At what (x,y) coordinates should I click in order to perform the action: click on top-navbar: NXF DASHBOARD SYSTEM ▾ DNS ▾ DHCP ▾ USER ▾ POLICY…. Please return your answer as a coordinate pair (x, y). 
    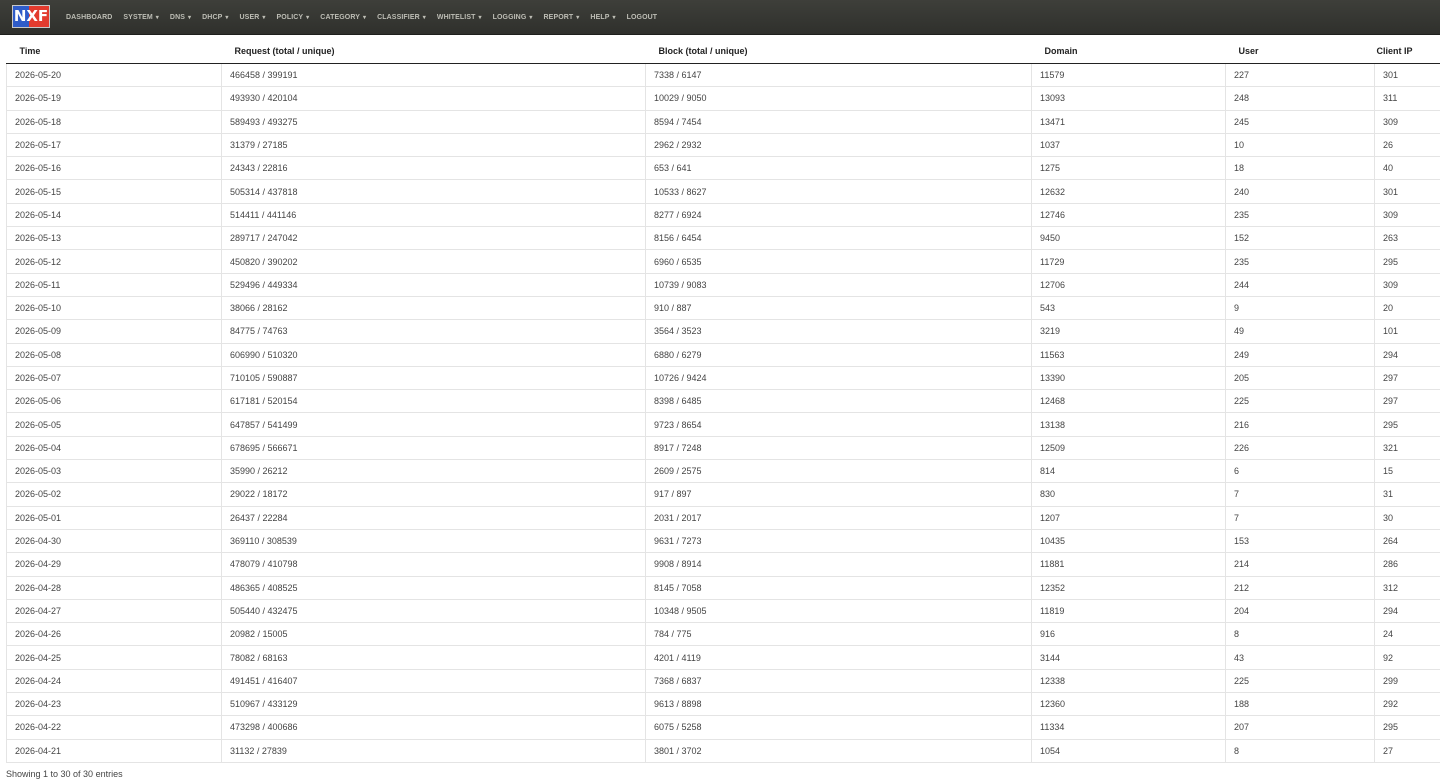
    Looking at the image, I should click on (720, 17).